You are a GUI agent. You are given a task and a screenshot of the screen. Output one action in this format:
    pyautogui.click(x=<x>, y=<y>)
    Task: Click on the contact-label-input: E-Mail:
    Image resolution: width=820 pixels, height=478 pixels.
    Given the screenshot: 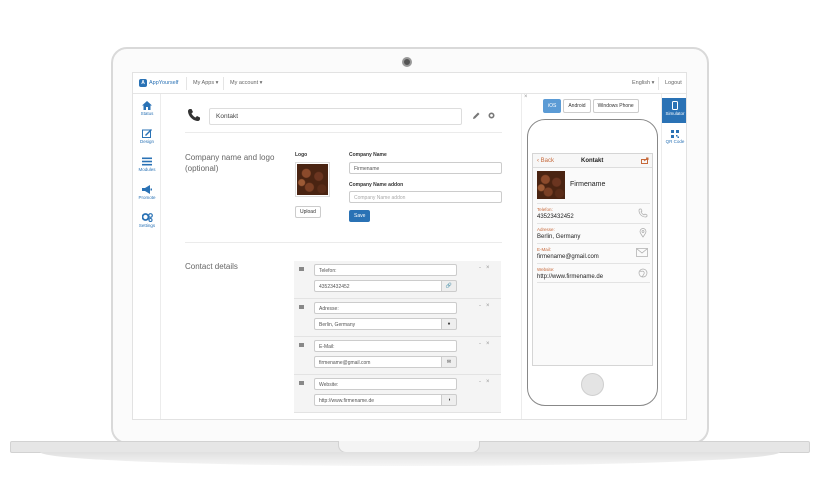 What is the action you would take?
    pyautogui.click(x=385, y=346)
    